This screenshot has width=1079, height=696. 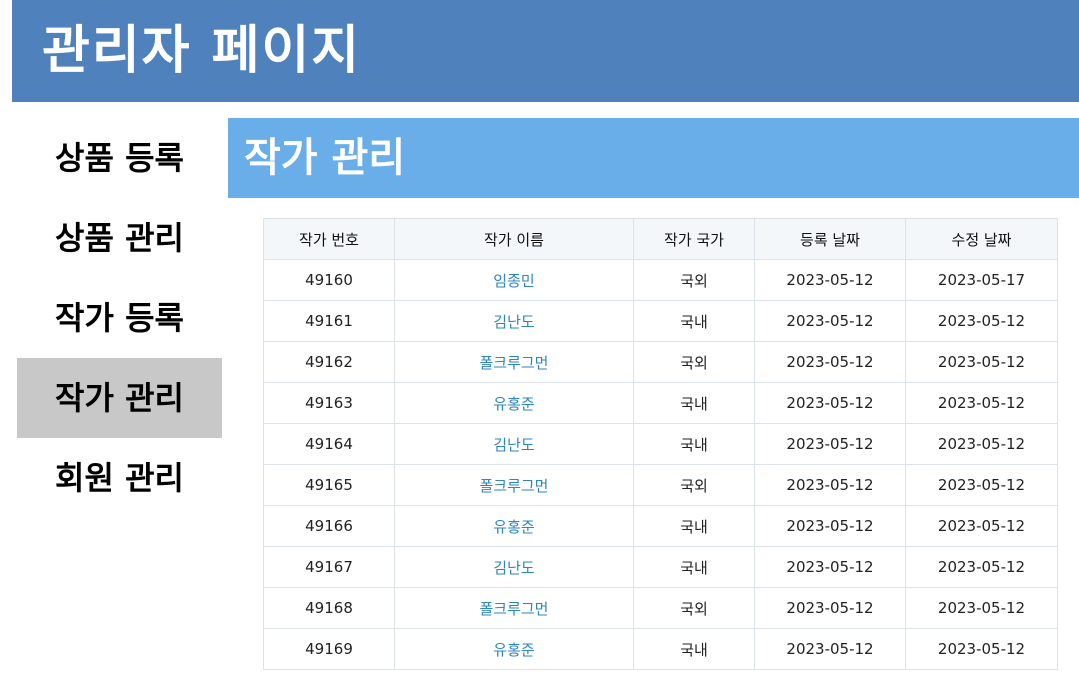 What do you see at coordinates (329, 362) in the screenshot?
I see `author-id-cell: 49162` at bounding box center [329, 362].